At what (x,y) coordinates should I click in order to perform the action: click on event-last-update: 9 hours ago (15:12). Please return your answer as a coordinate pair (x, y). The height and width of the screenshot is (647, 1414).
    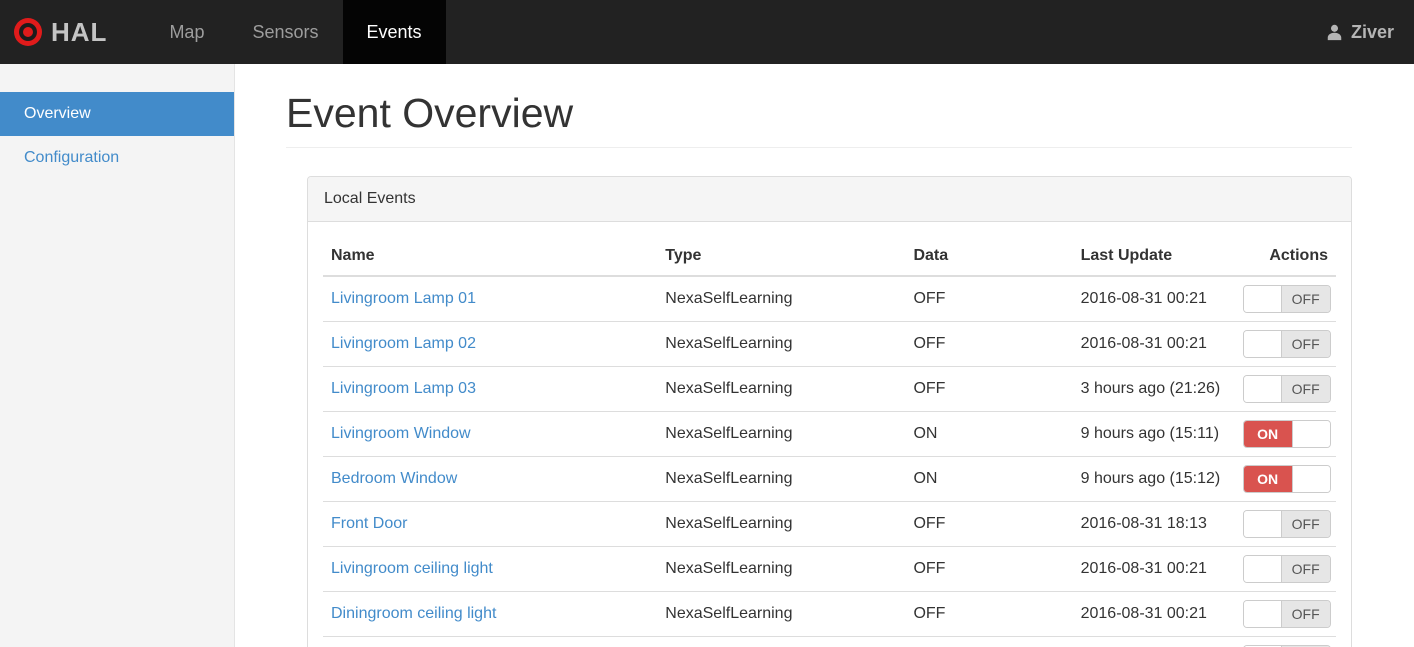
    Looking at the image, I should click on (1153, 479).